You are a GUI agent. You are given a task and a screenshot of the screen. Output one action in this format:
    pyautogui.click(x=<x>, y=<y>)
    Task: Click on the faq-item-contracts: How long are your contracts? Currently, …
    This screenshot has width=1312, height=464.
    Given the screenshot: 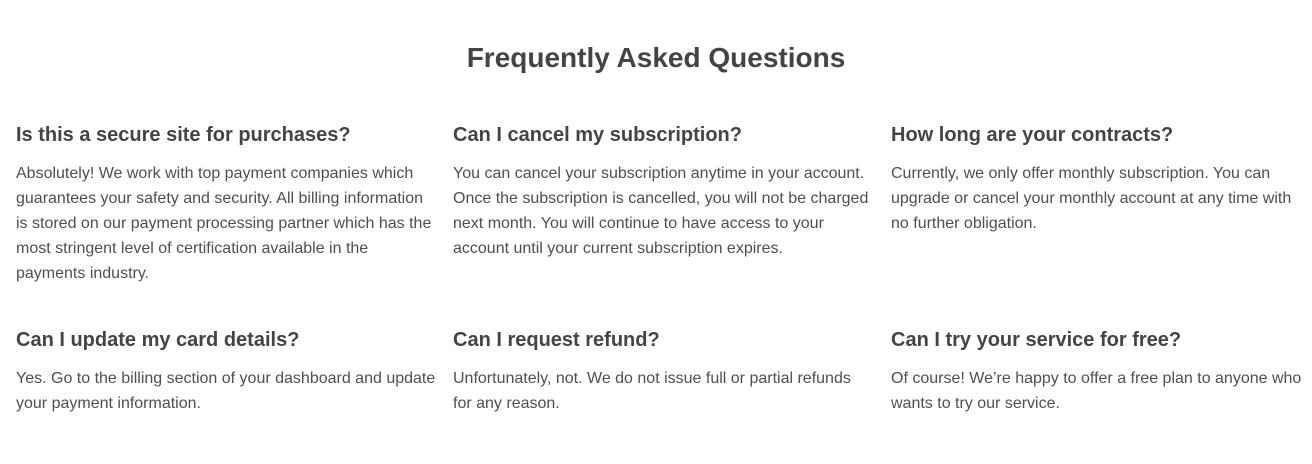 What is the action you would take?
    pyautogui.click(x=1101, y=179)
    